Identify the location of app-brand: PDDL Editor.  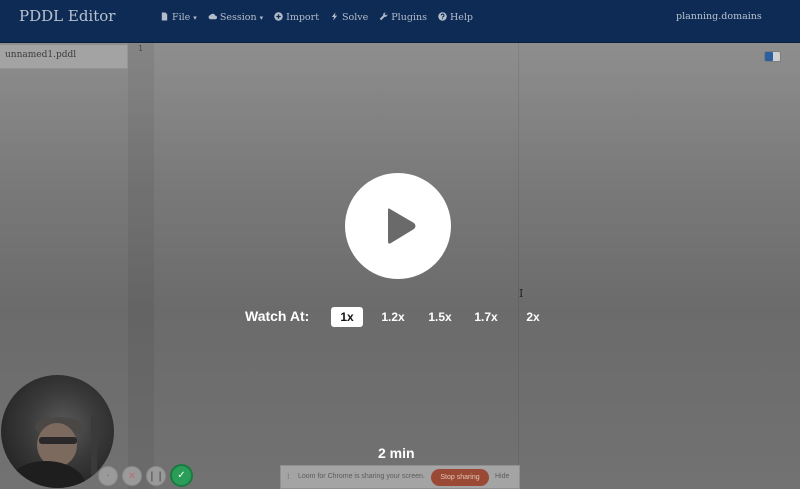
(67, 16).